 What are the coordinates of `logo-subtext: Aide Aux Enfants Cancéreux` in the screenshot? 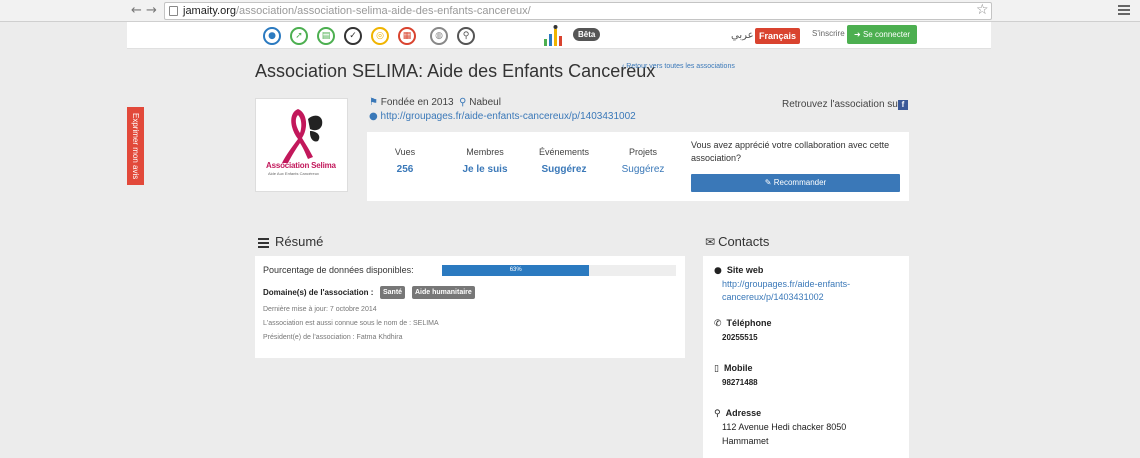 It's located at (293, 173).